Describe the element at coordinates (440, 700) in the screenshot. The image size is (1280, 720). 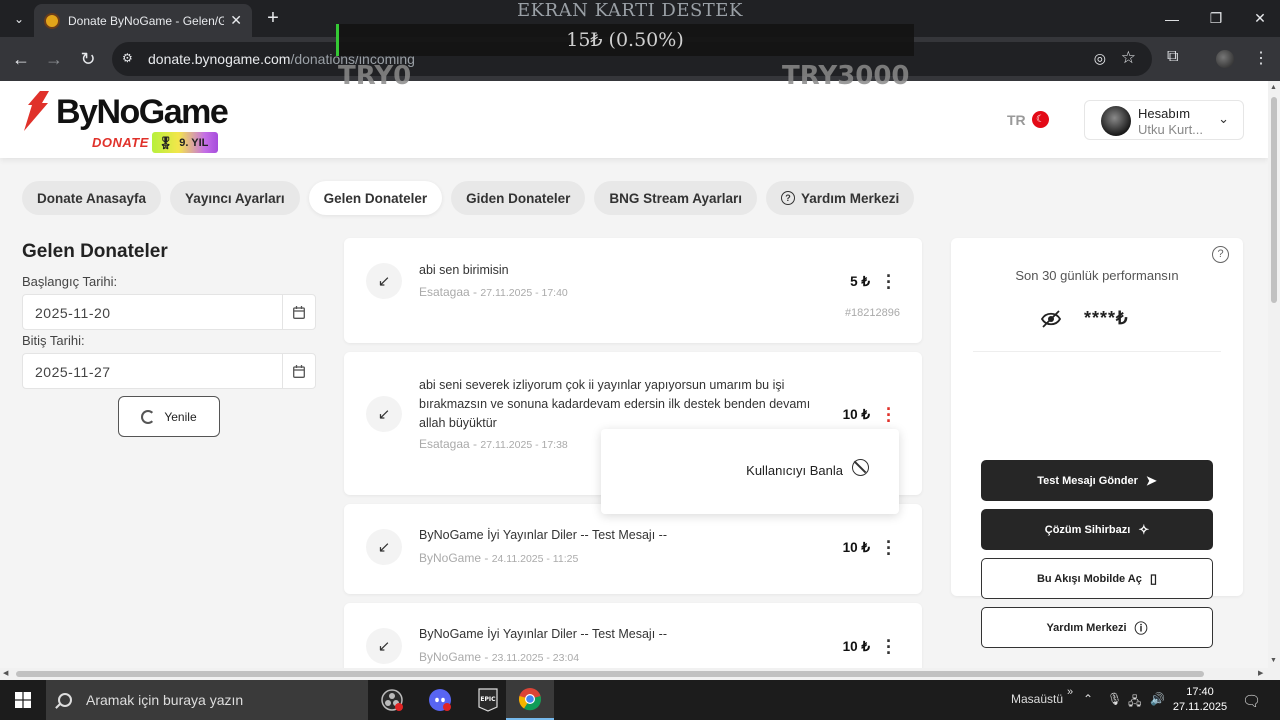
I see `discord-app-icon` at that location.